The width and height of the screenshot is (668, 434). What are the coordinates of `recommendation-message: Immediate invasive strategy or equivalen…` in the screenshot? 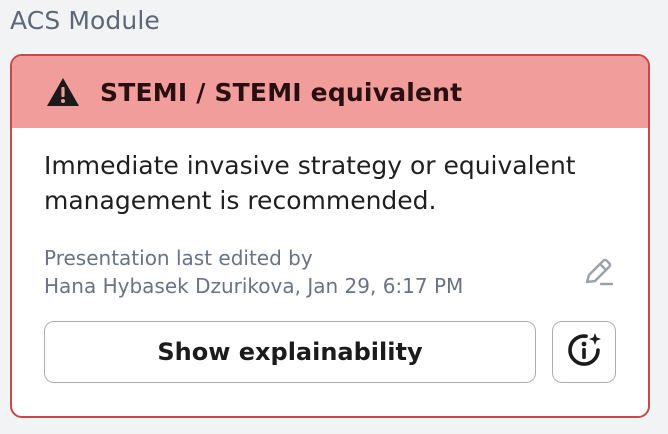 It's located at (310, 183).